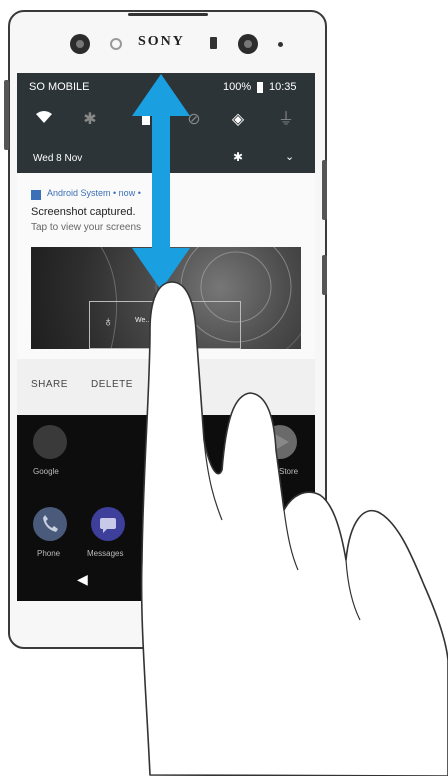 This screenshot has height=776, width=448. I want to click on notification-app-name: Android System • now •, so click(94, 193).